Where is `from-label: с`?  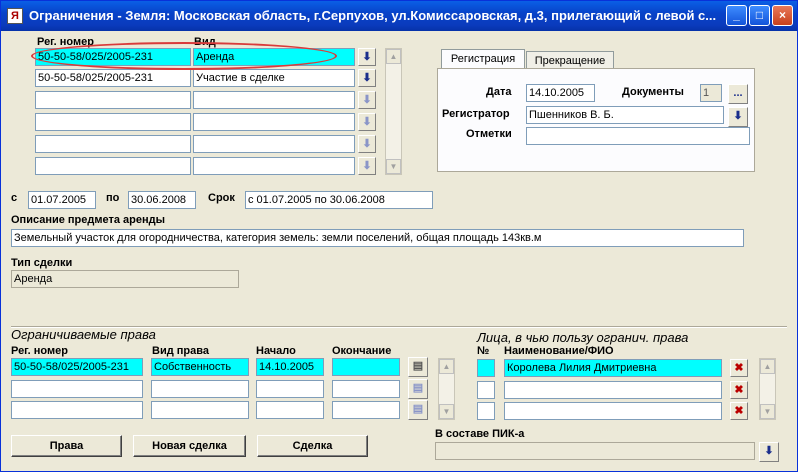 from-label: с is located at coordinates (14, 198).